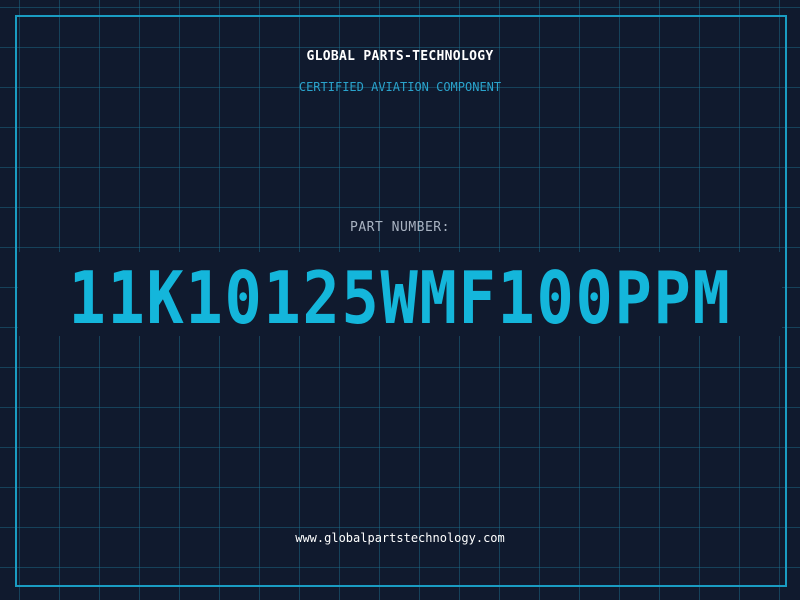 Image resolution: width=800 pixels, height=600 pixels. I want to click on certification-subtitle: CERTIFIED AVIATION COMPONENT, so click(400, 87).